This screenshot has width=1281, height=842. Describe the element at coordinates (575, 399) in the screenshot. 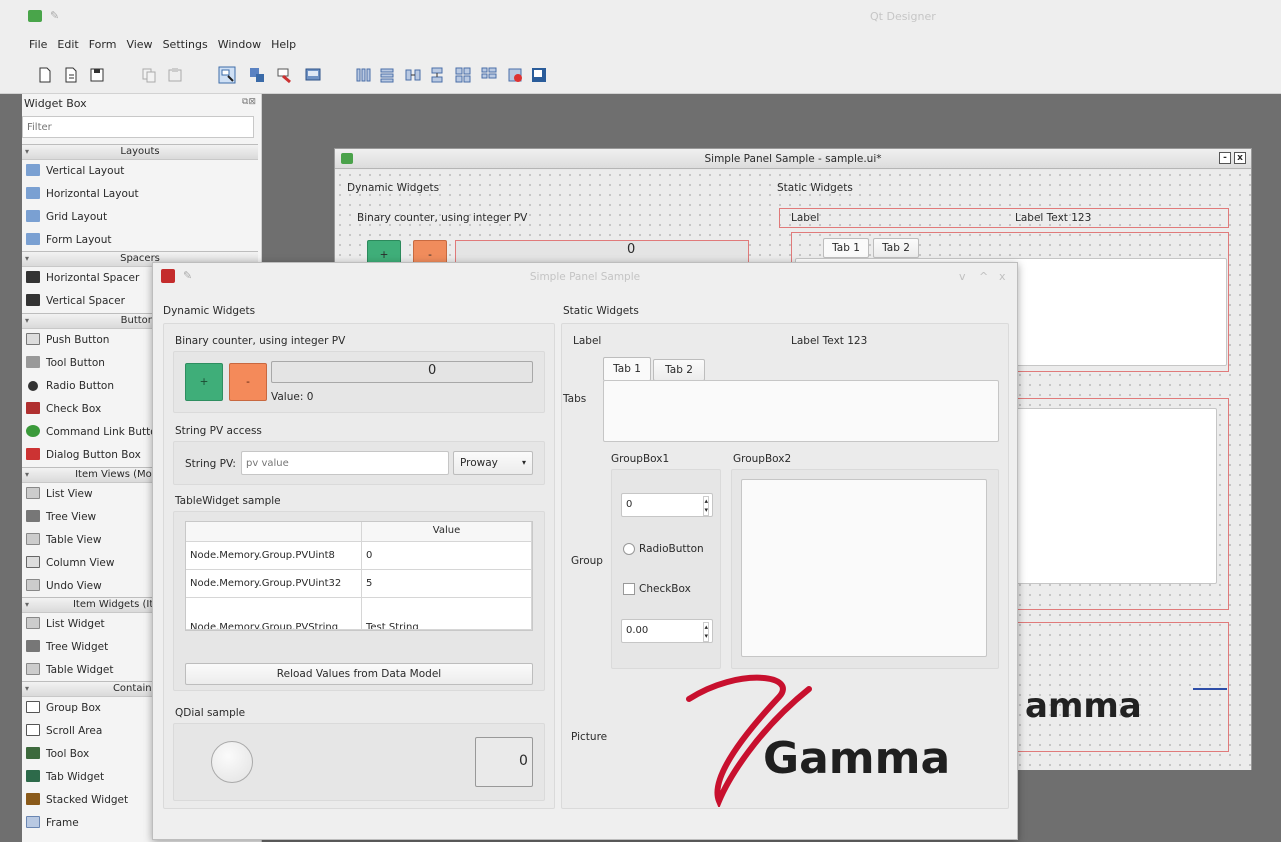

I see `tabs-label: Tabs` at that location.